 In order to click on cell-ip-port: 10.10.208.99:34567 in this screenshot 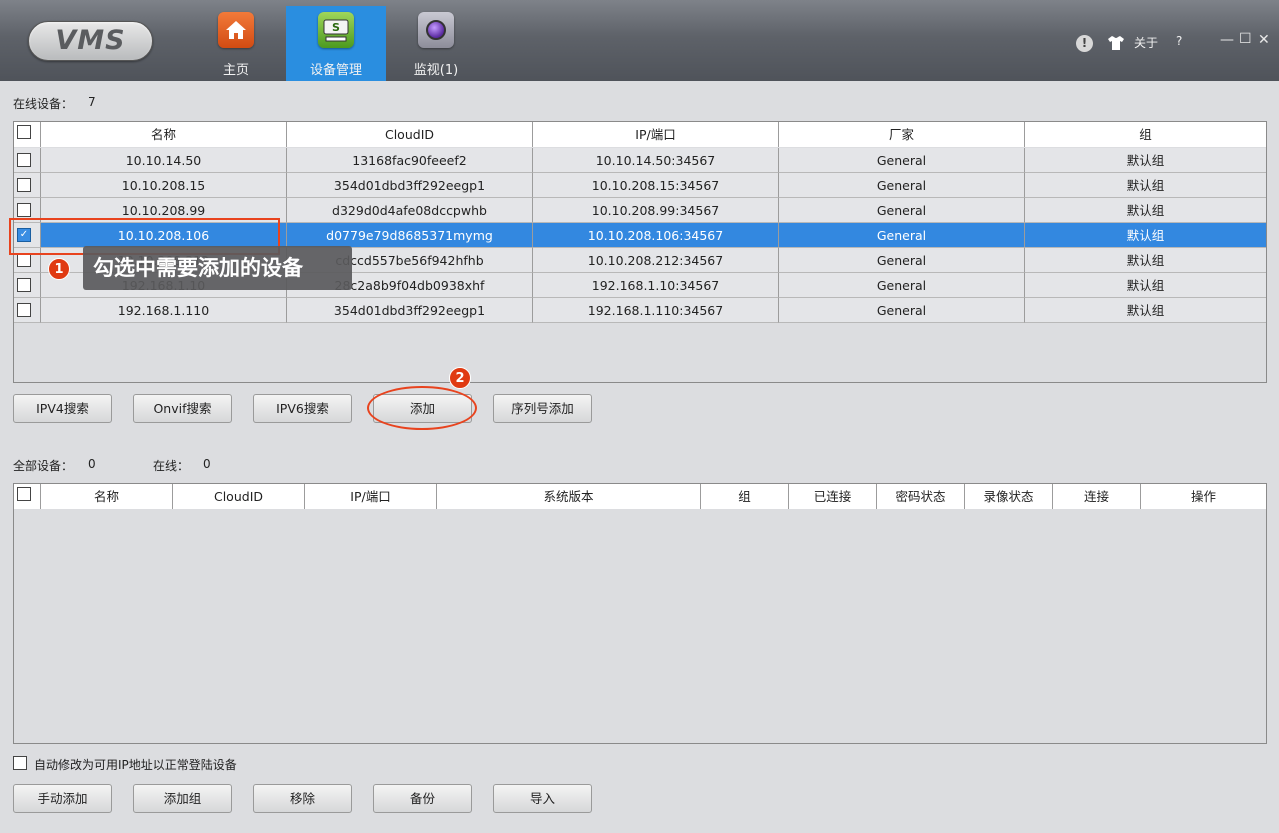, I will do `click(656, 210)`.